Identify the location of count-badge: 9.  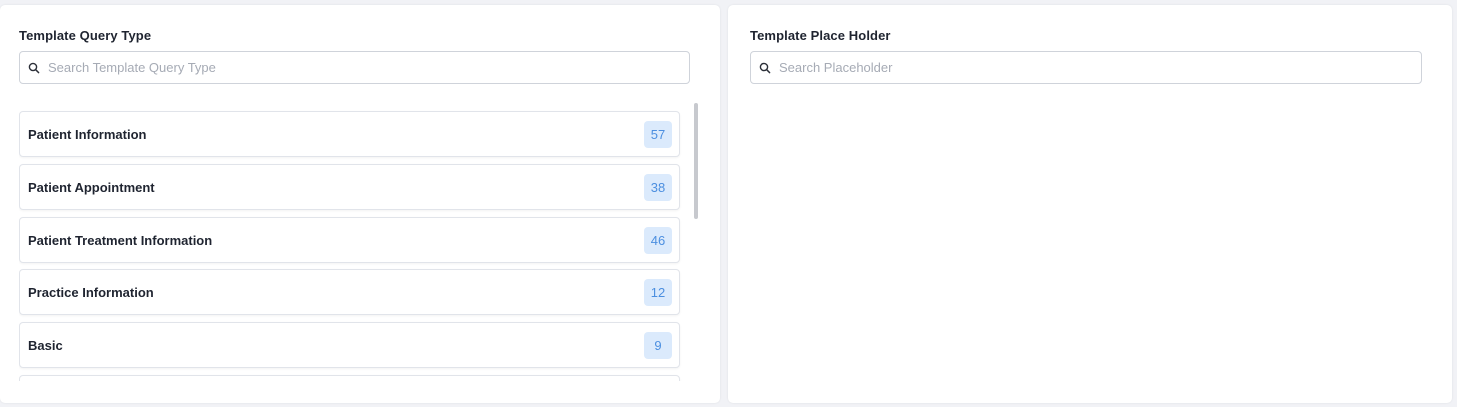
(658, 345).